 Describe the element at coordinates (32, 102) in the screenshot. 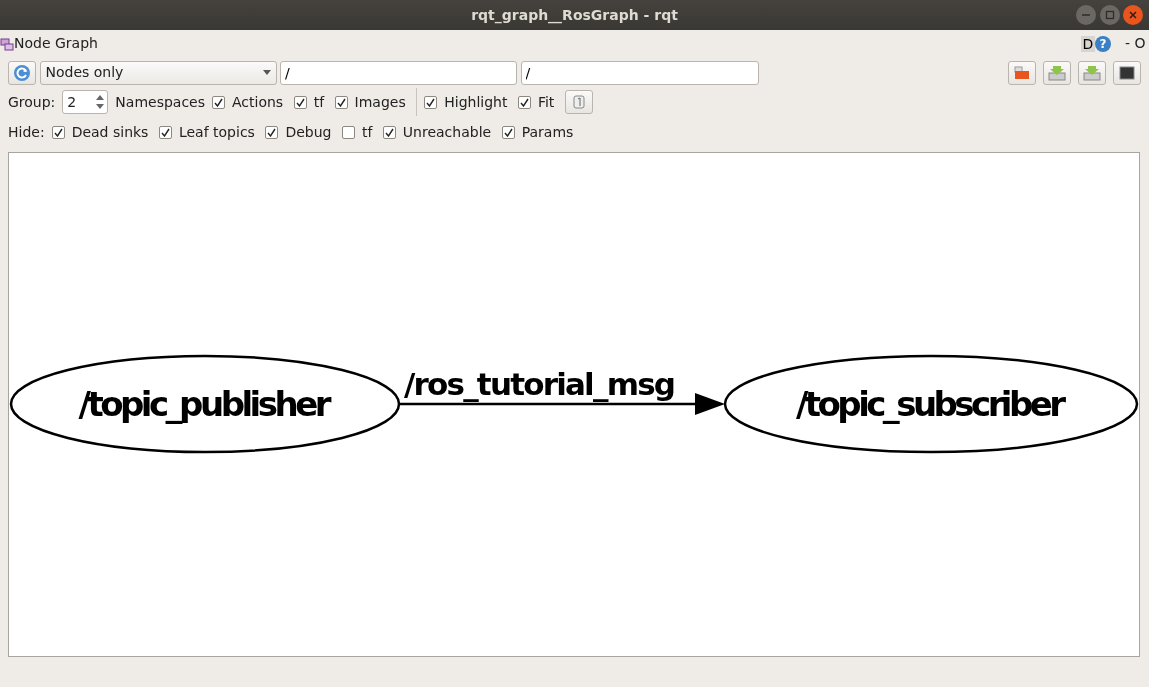

I see `group-label: Group:` at that location.